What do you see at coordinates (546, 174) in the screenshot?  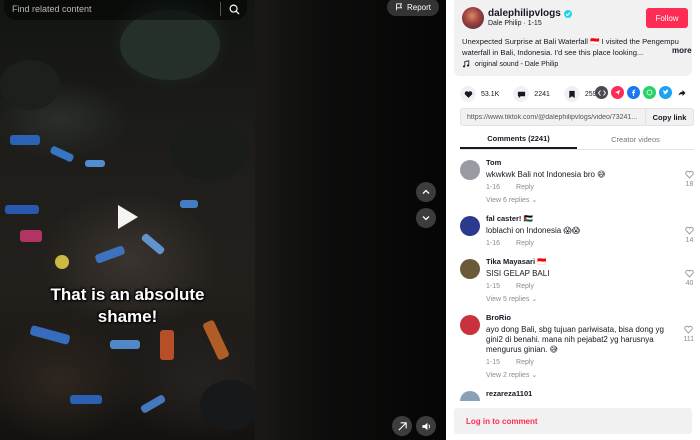 I see `comment-text: wkwkwk Bali not Indonesia bro 😅` at bounding box center [546, 174].